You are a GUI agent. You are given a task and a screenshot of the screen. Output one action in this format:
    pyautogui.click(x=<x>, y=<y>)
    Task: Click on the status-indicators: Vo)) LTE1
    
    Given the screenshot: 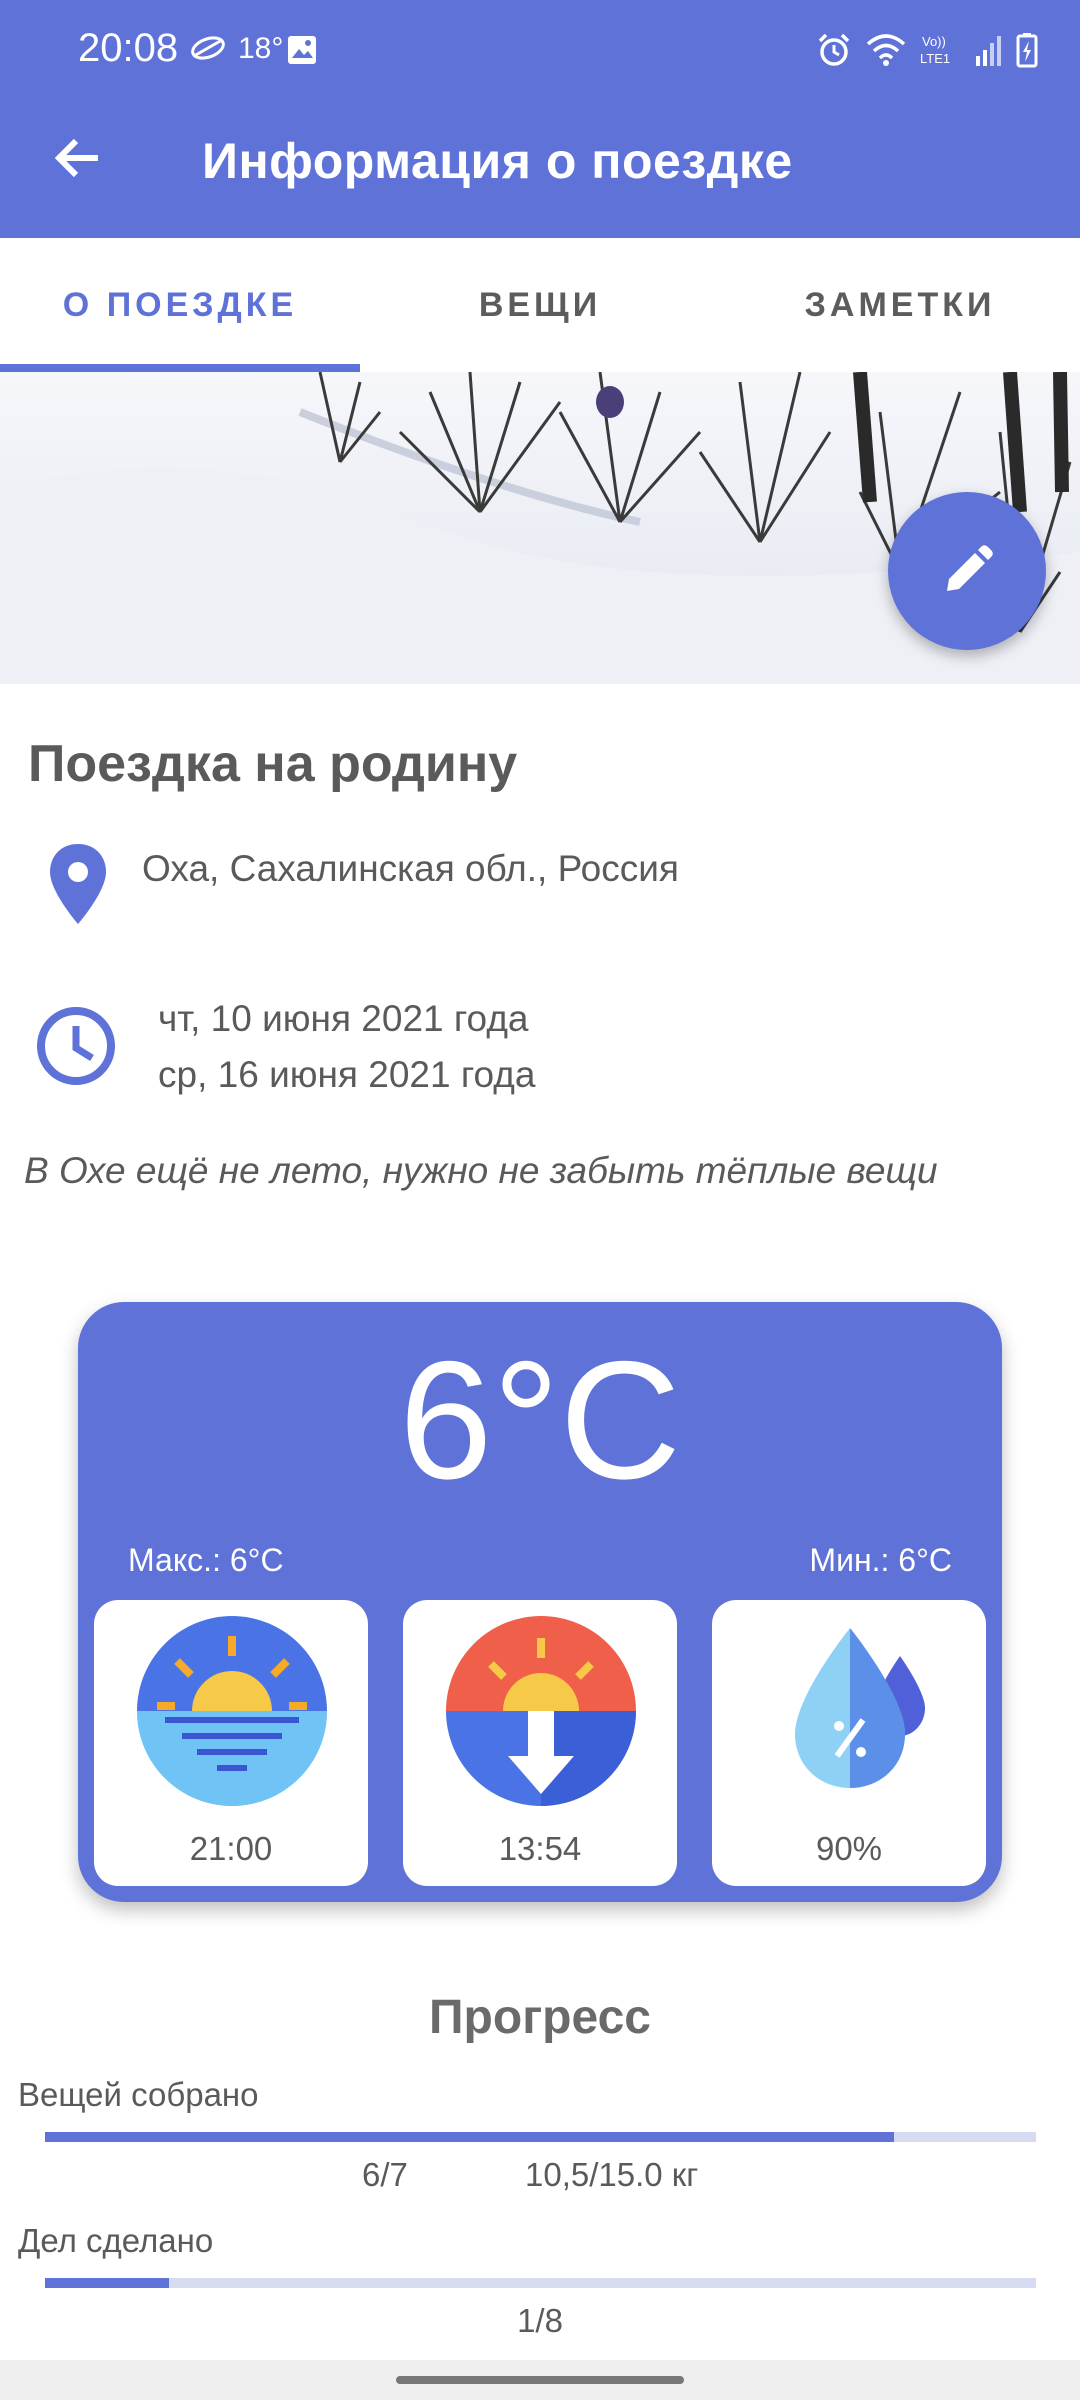 What is the action you would take?
    pyautogui.click(x=927, y=50)
    